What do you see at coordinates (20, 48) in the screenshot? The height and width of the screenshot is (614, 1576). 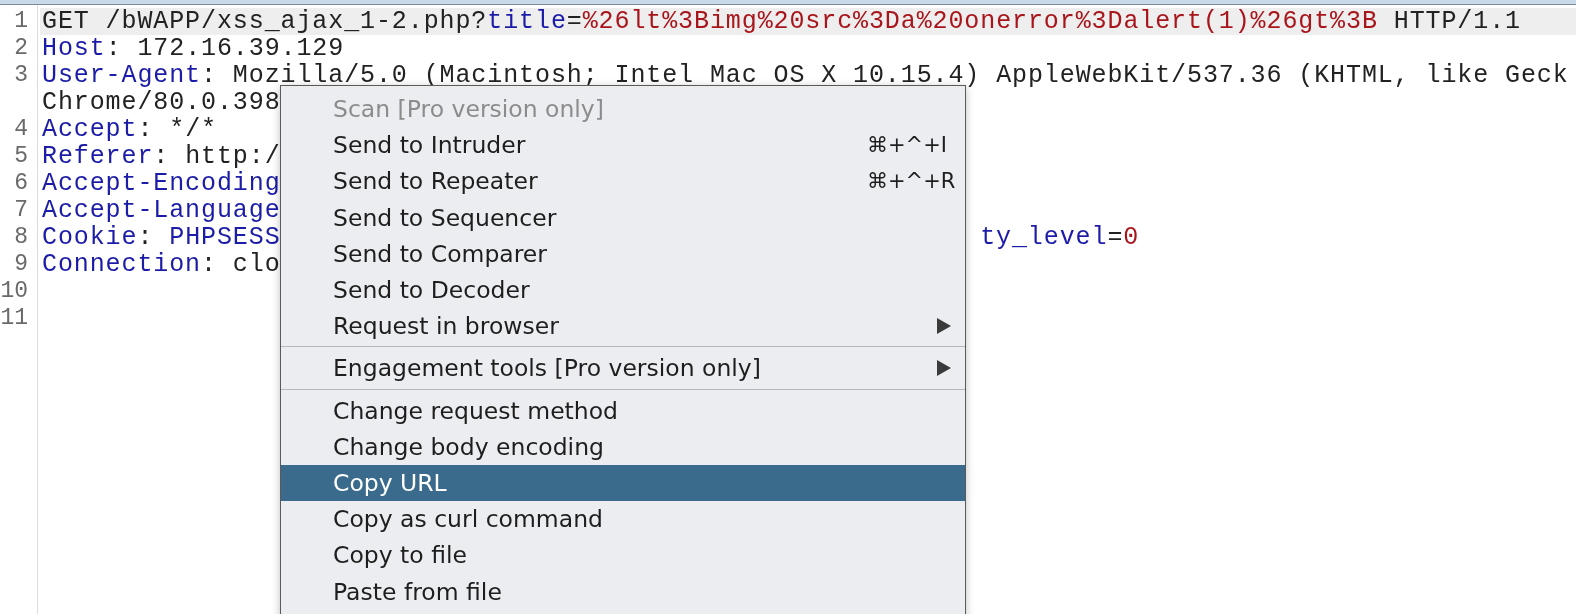 I see `line-number: 2` at bounding box center [20, 48].